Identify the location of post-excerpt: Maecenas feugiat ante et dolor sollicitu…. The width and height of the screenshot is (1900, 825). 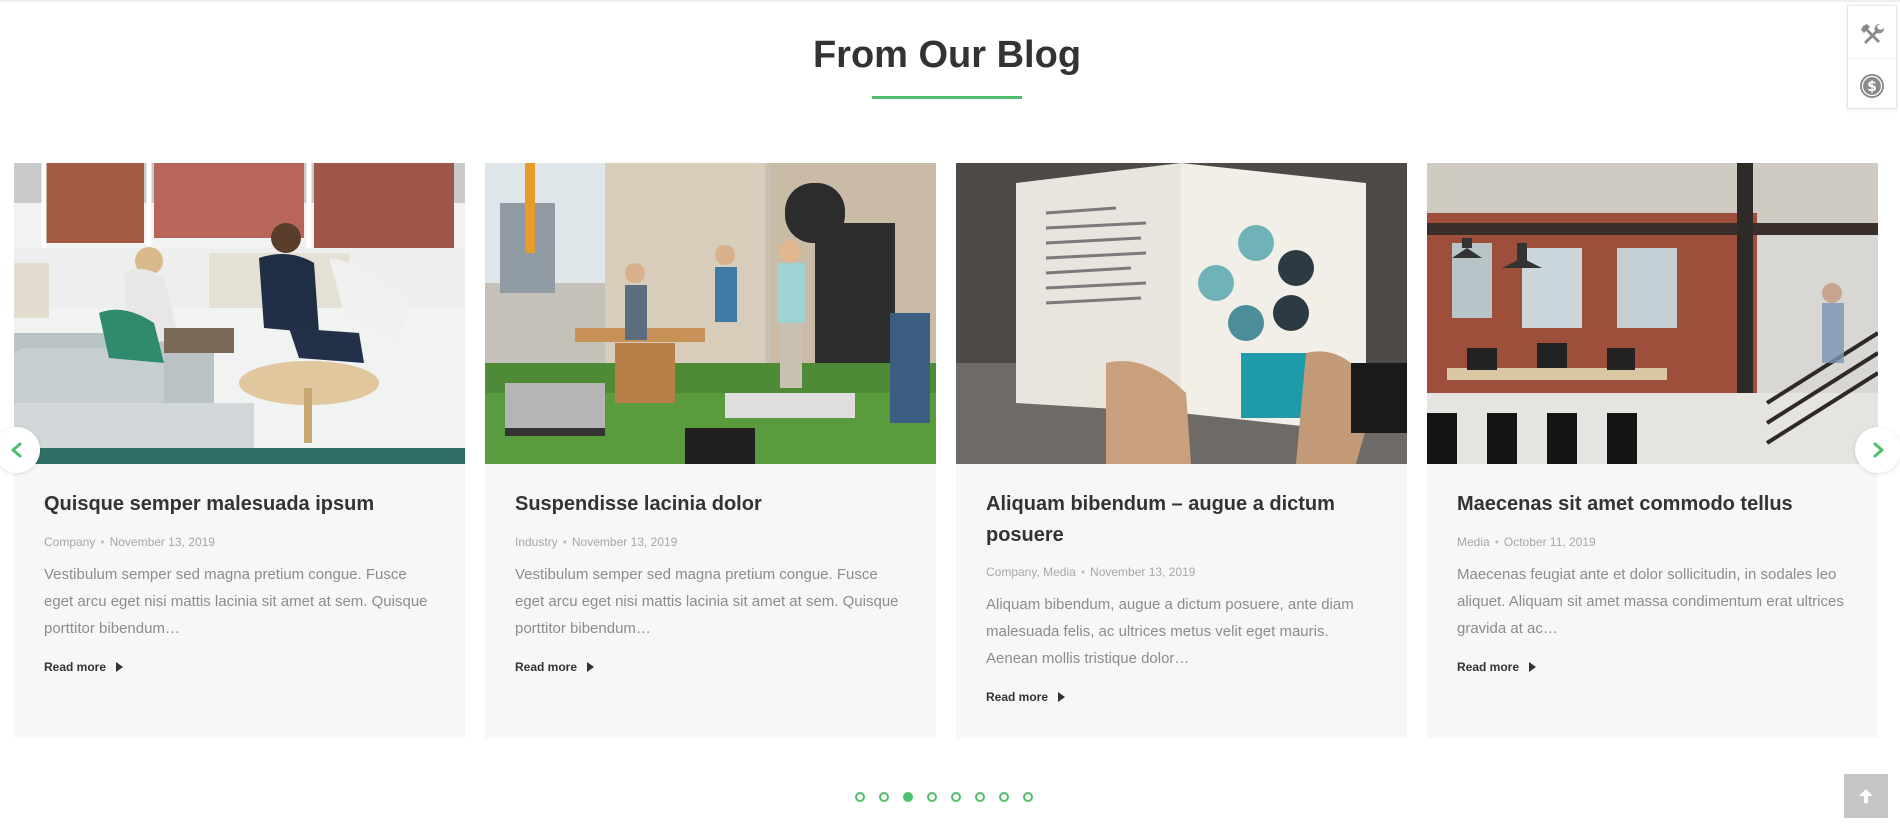
(1650, 601).